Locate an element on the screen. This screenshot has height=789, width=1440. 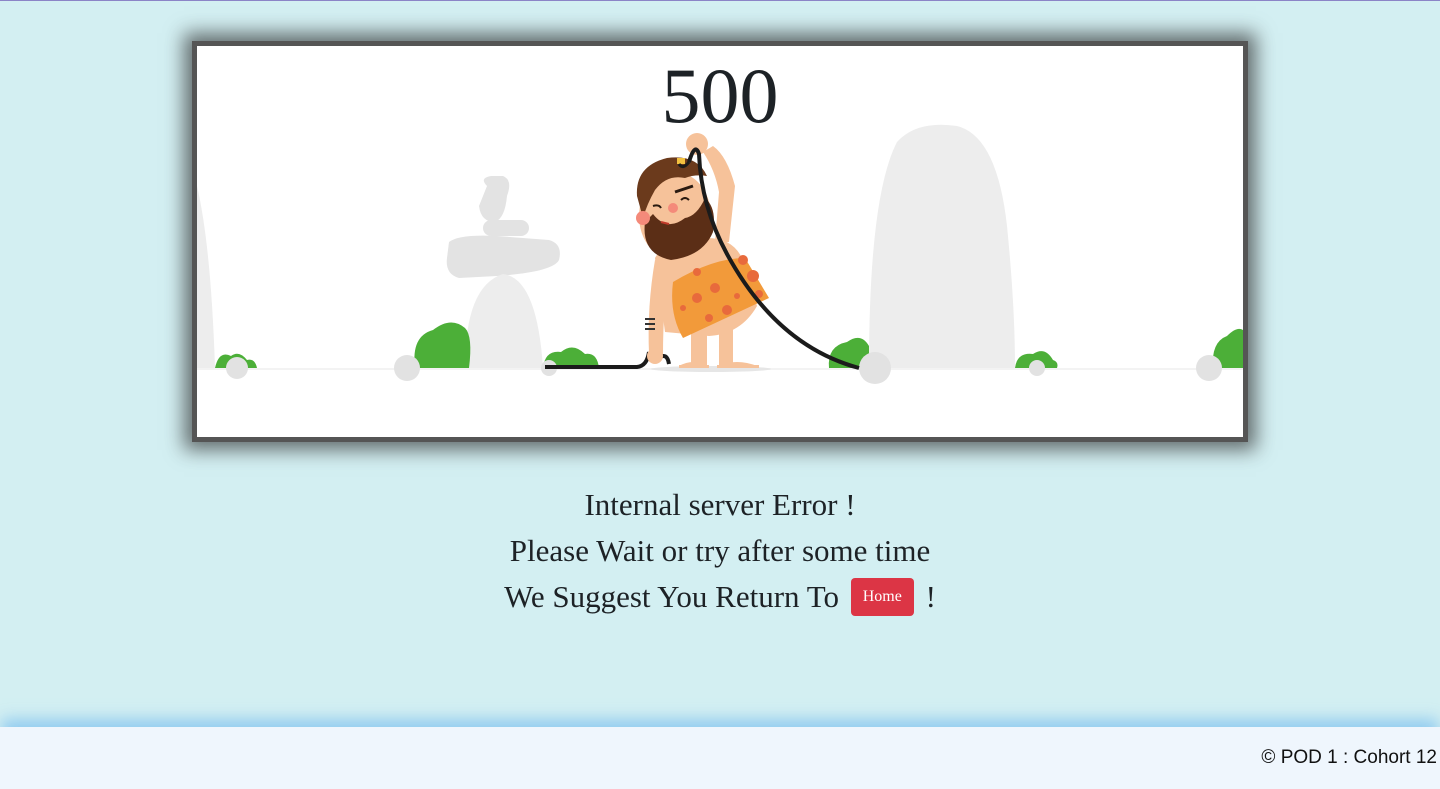
top-border-line is located at coordinates (720, 0).